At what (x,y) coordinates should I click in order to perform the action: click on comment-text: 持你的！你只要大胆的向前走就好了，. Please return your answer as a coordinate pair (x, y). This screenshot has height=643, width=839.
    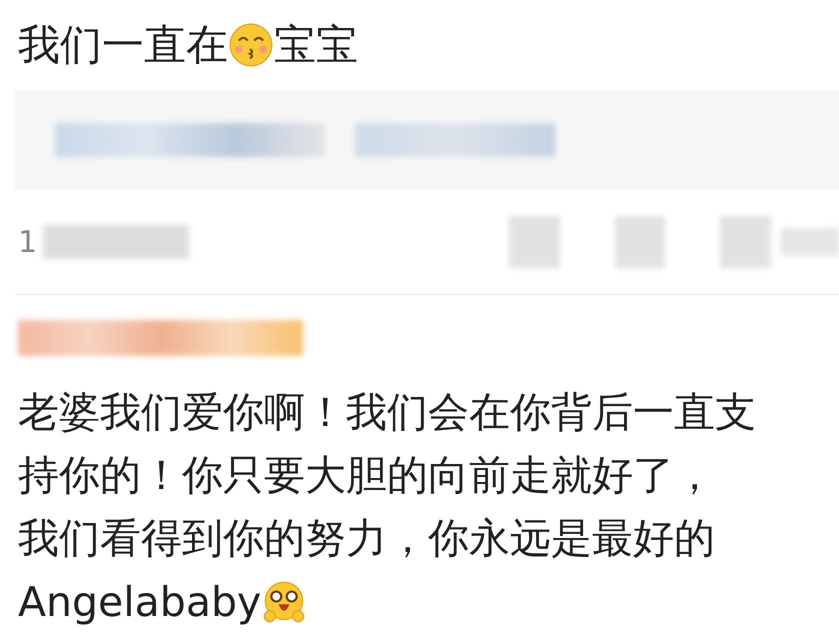
    Looking at the image, I should click on (366, 475).